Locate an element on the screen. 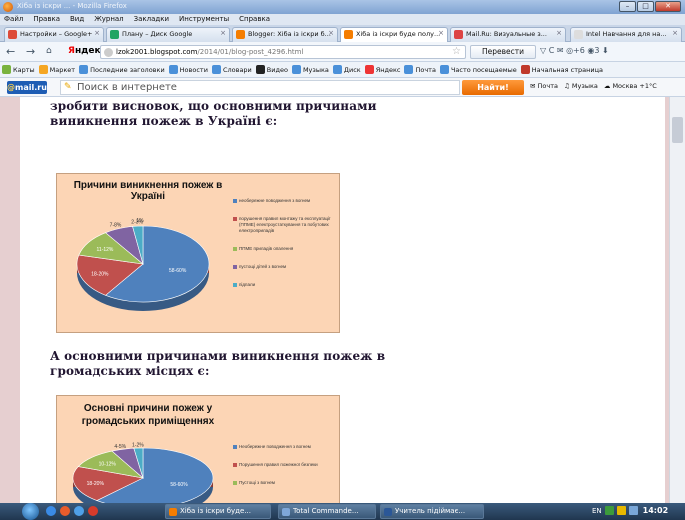 This screenshot has width=685, height=520. desktop-quicklaunch-icon is located at coordinates (51, 511).